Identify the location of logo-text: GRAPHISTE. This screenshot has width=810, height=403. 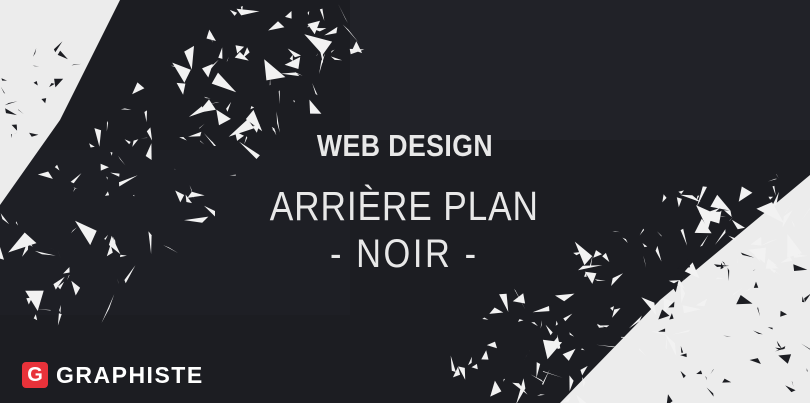
(130, 374).